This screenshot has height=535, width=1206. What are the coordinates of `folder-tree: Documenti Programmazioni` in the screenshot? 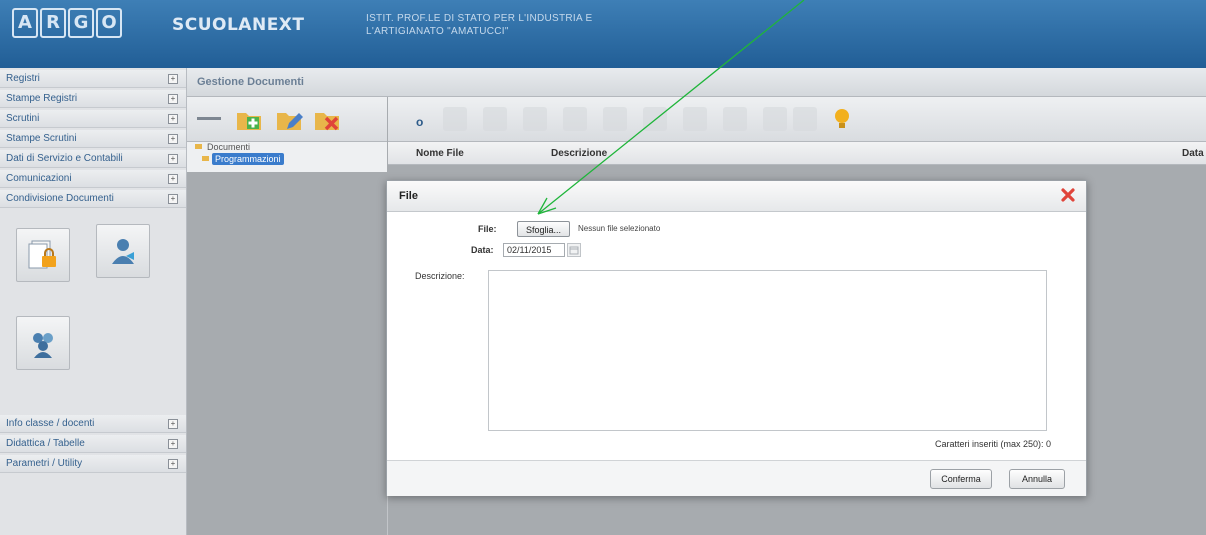 It's located at (287, 157).